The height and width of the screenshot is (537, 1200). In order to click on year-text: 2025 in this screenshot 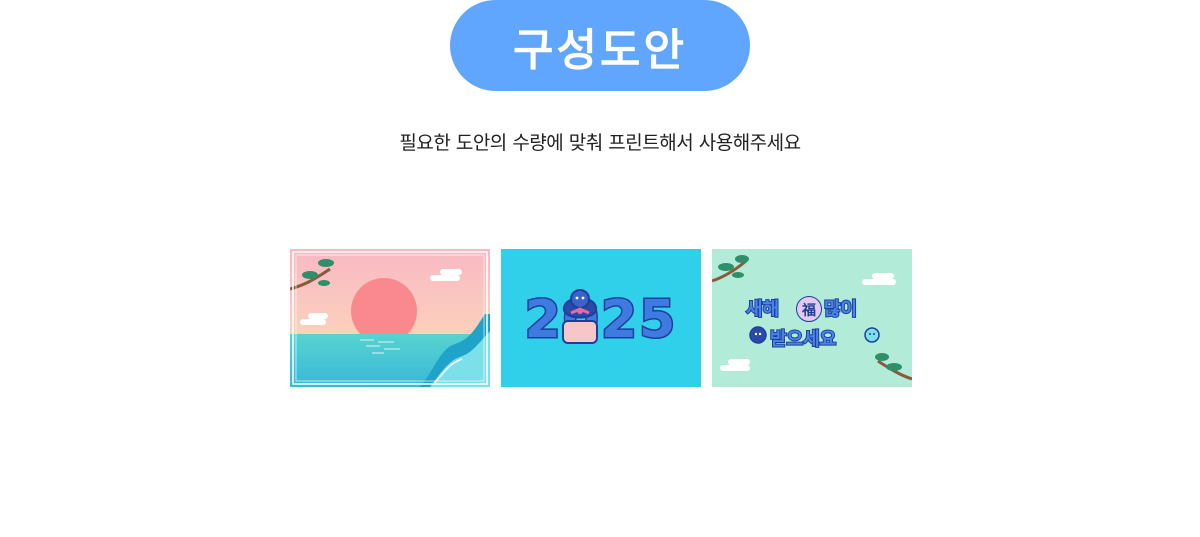, I will do `click(601, 320)`.